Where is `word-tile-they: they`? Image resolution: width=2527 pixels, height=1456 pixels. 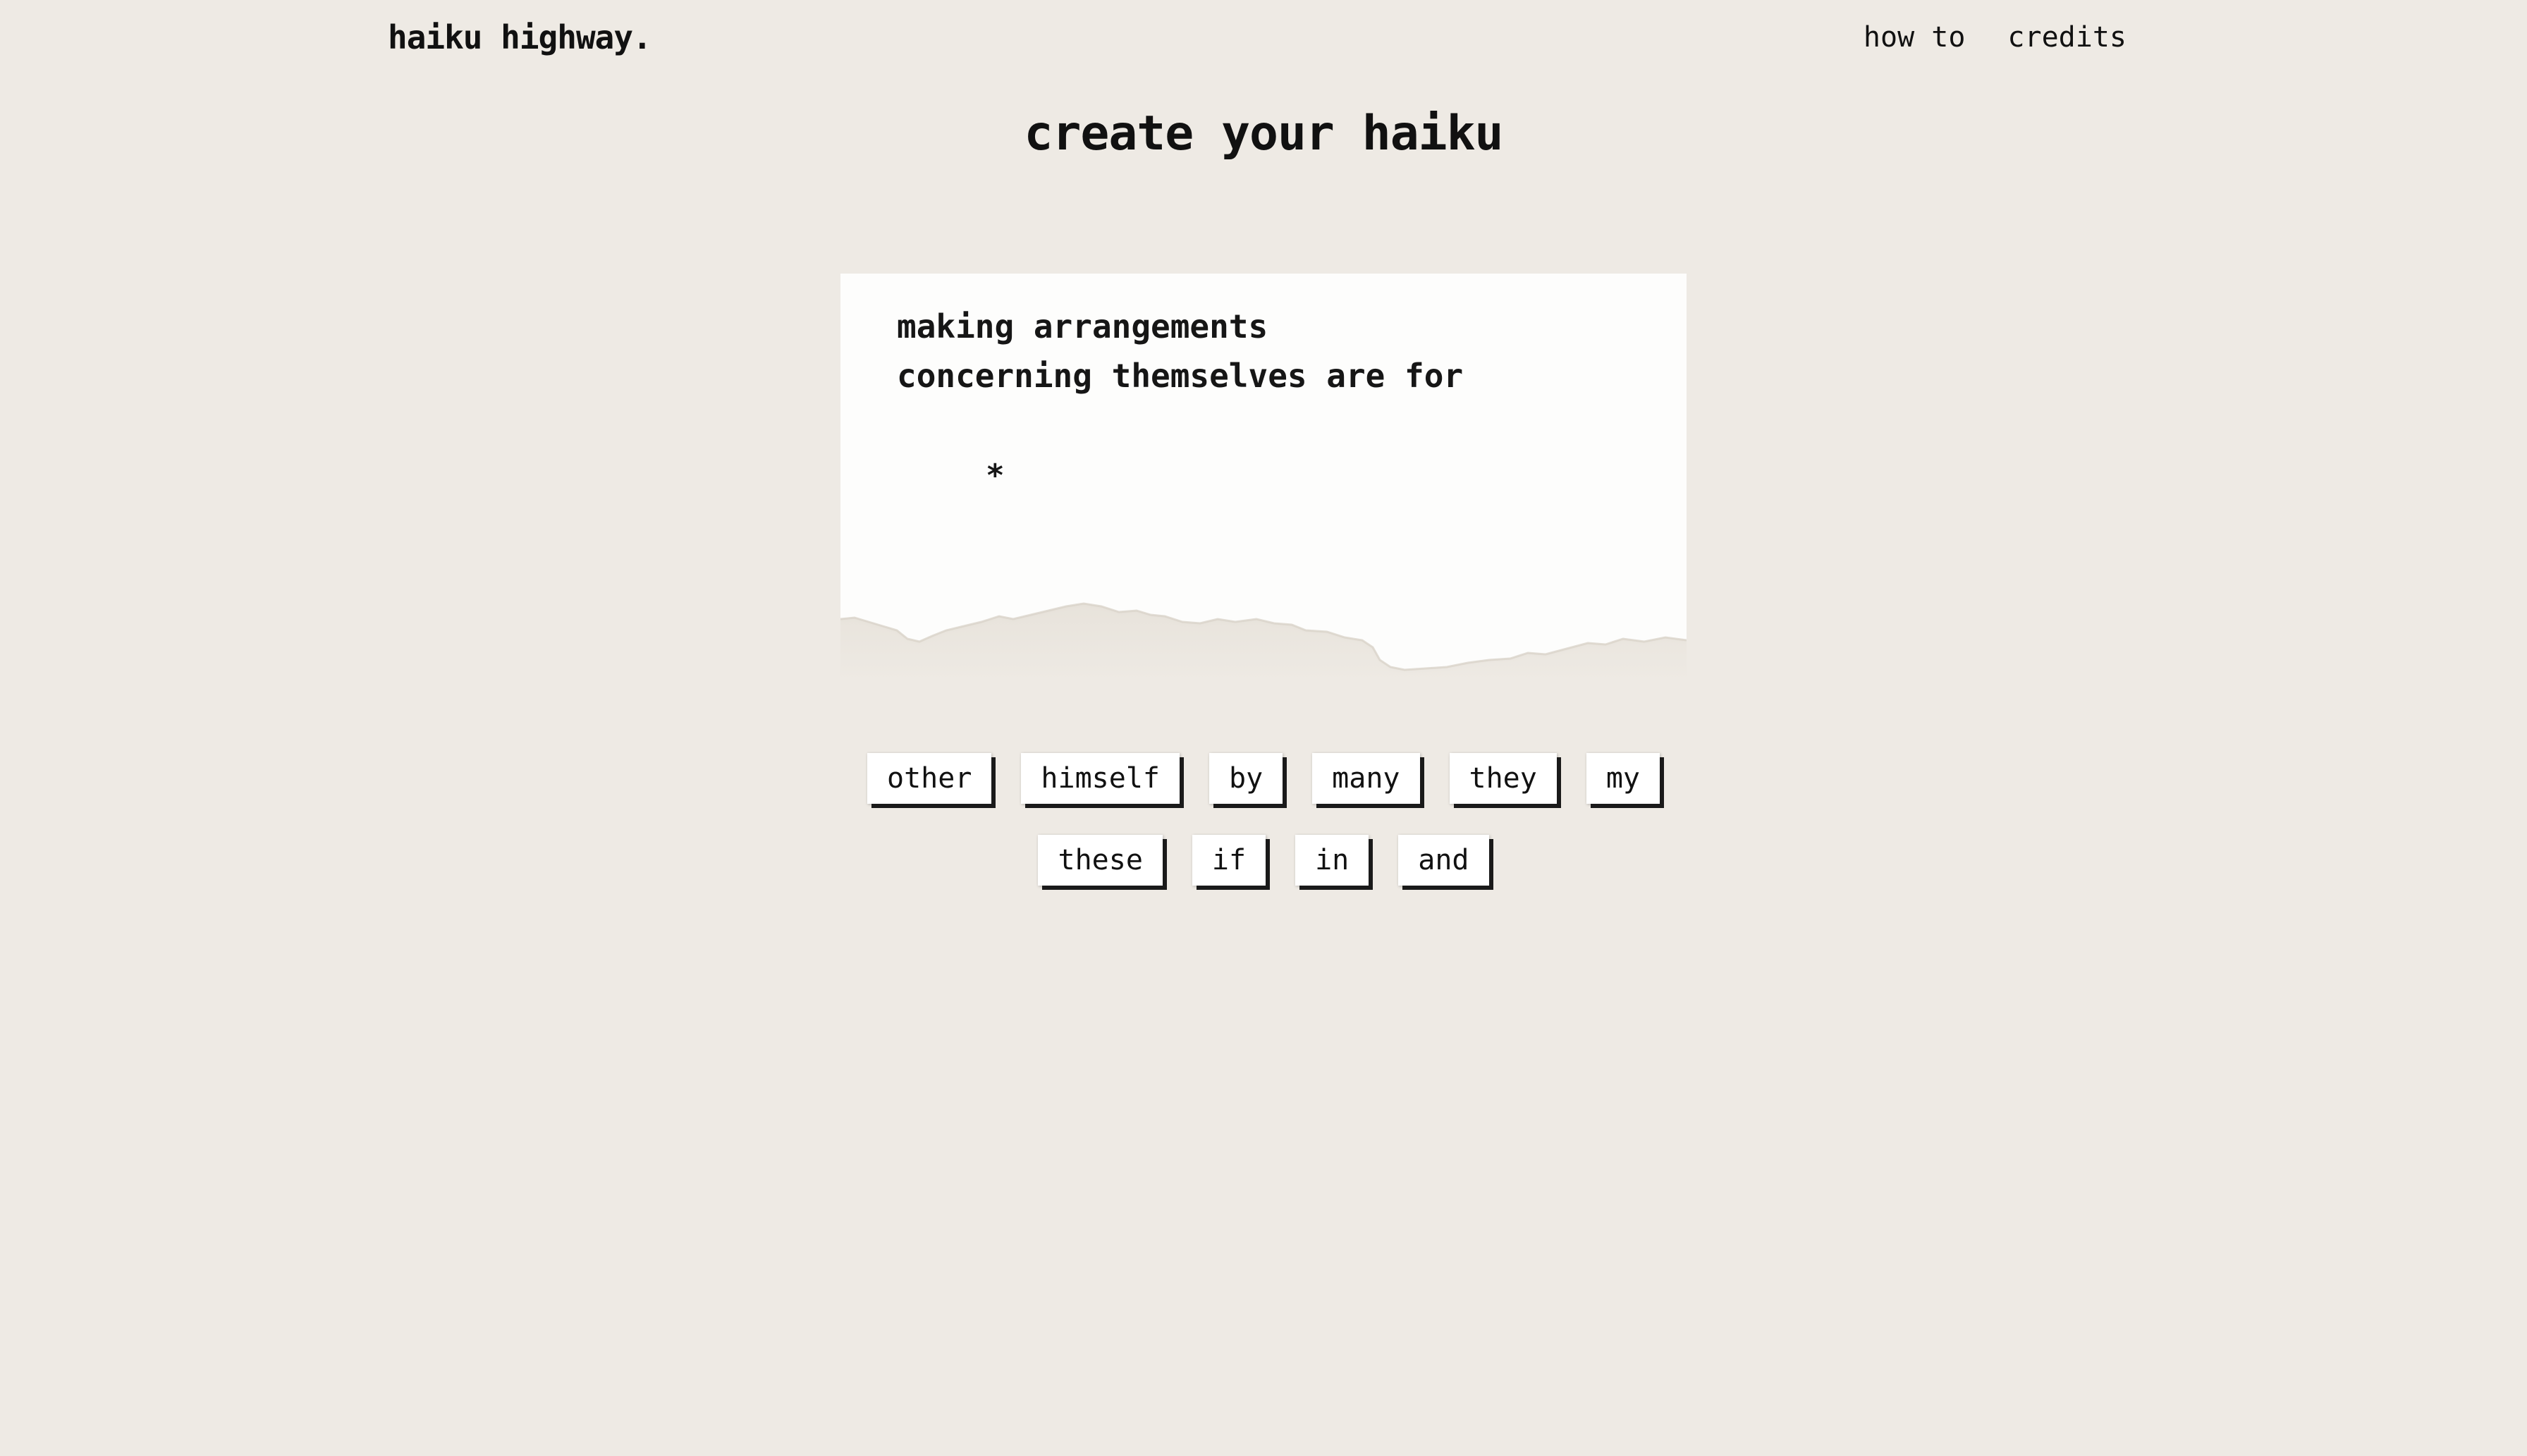 word-tile-they: they is located at coordinates (1503, 778).